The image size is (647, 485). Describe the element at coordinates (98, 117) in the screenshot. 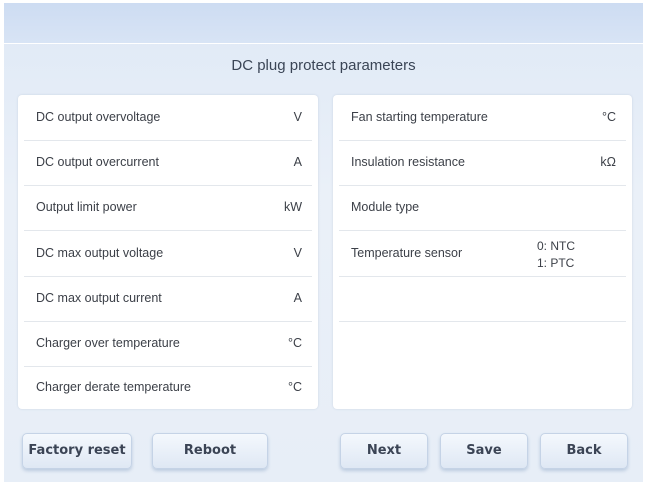

I see `param-label: DC output overvoltage` at that location.